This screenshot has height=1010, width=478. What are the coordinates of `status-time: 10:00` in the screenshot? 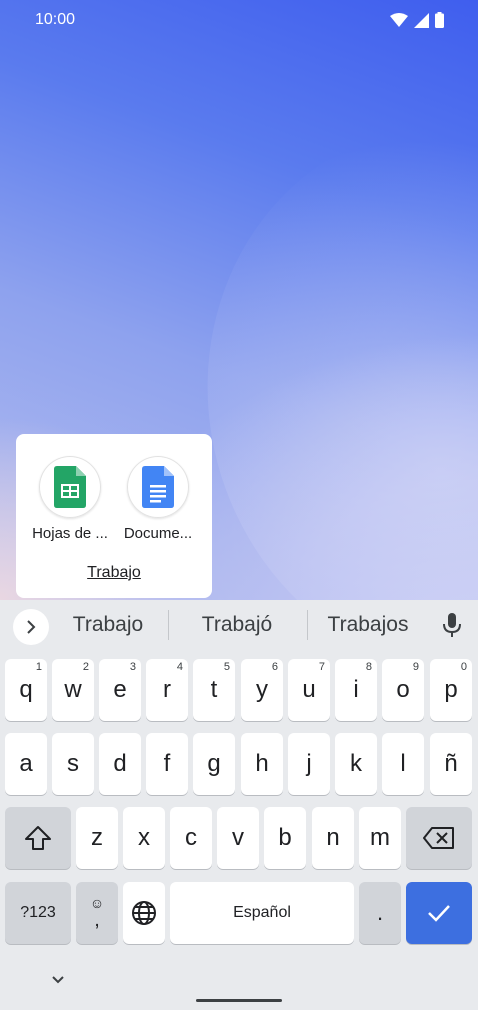 It's located at (55, 19).